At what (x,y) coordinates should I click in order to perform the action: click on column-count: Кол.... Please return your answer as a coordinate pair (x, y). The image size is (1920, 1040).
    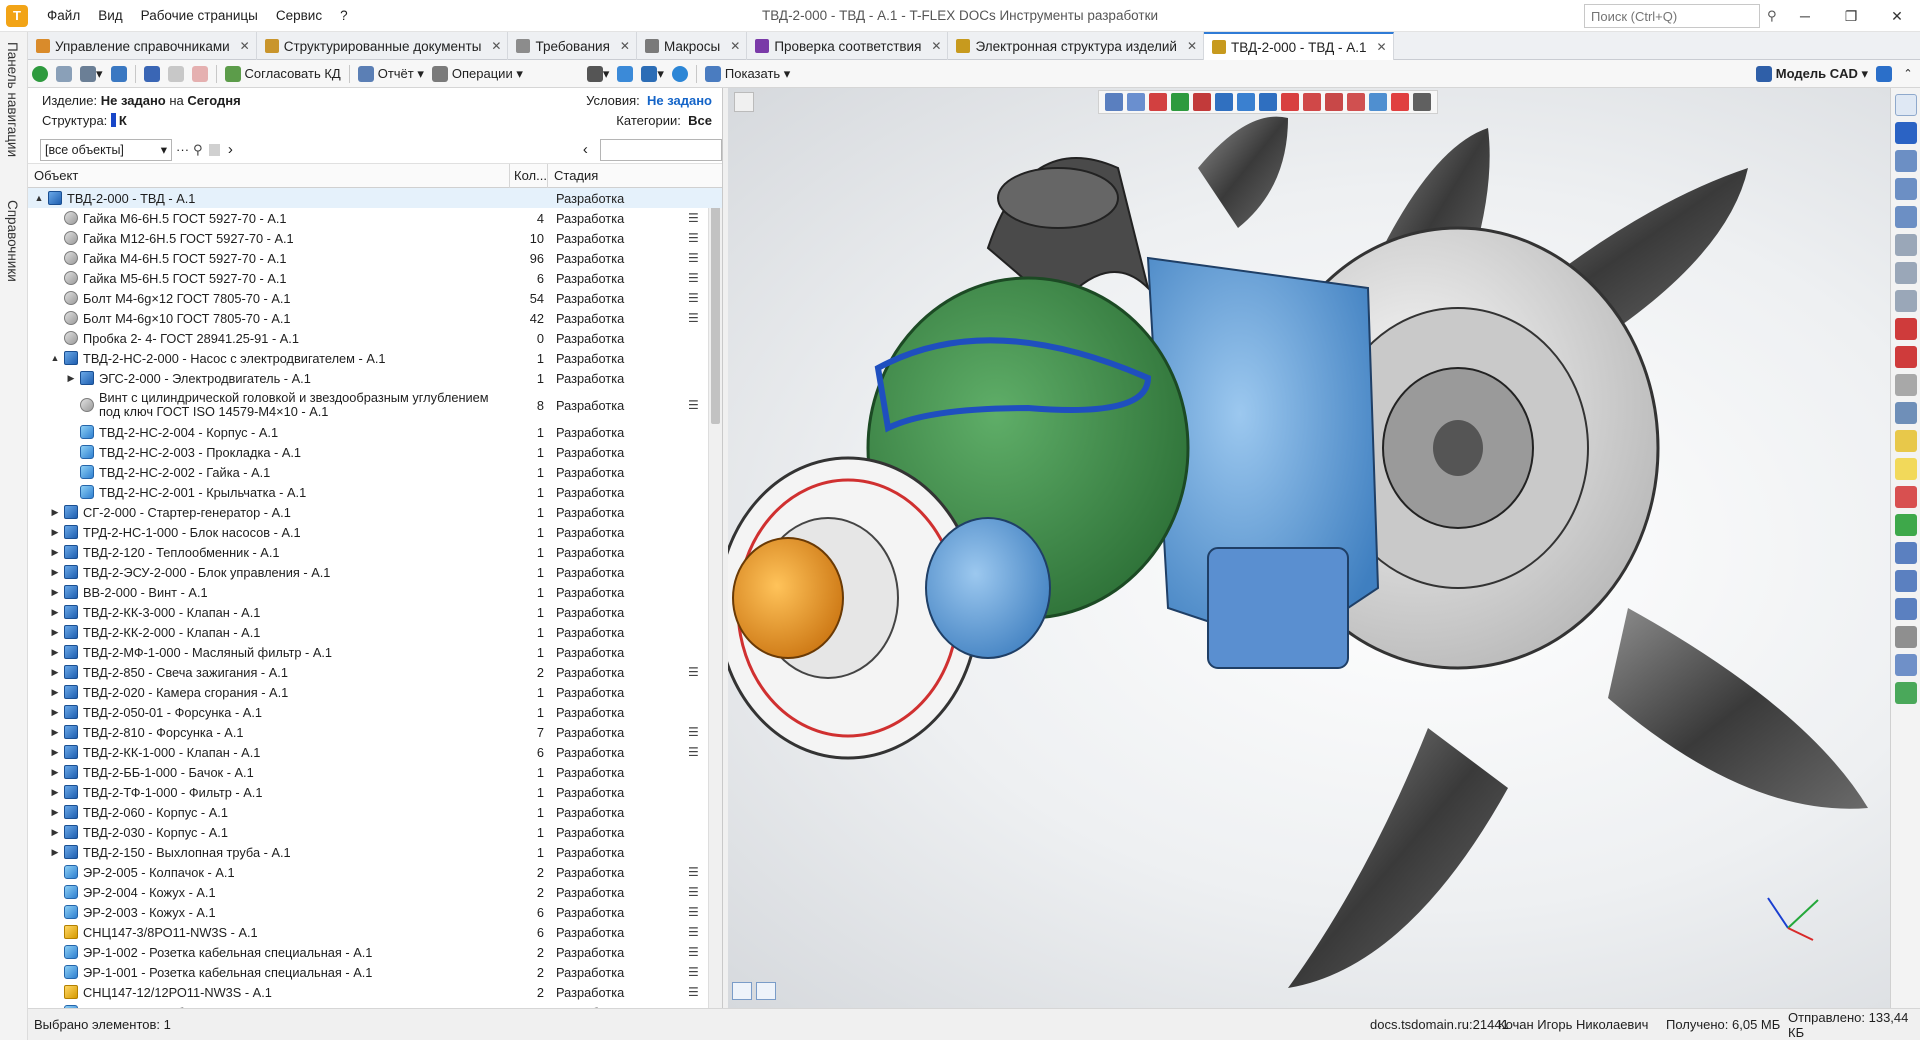
    Looking at the image, I should click on (529, 175).